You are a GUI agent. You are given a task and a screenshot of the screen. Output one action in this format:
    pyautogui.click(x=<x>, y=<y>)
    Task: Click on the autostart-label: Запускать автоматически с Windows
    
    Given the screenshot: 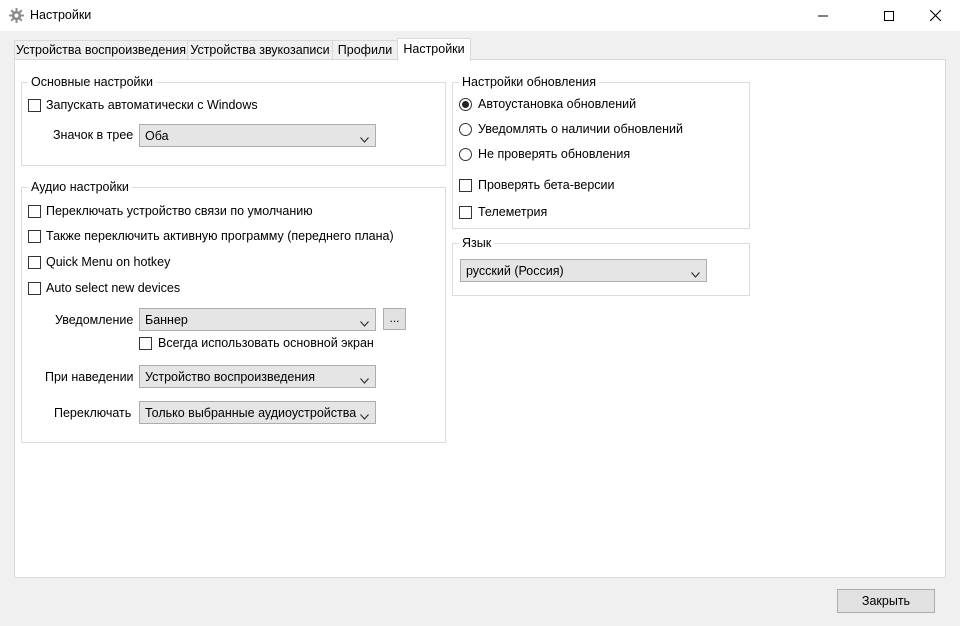 What is the action you would take?
    pyautogui.click(x=152, y=105)
    